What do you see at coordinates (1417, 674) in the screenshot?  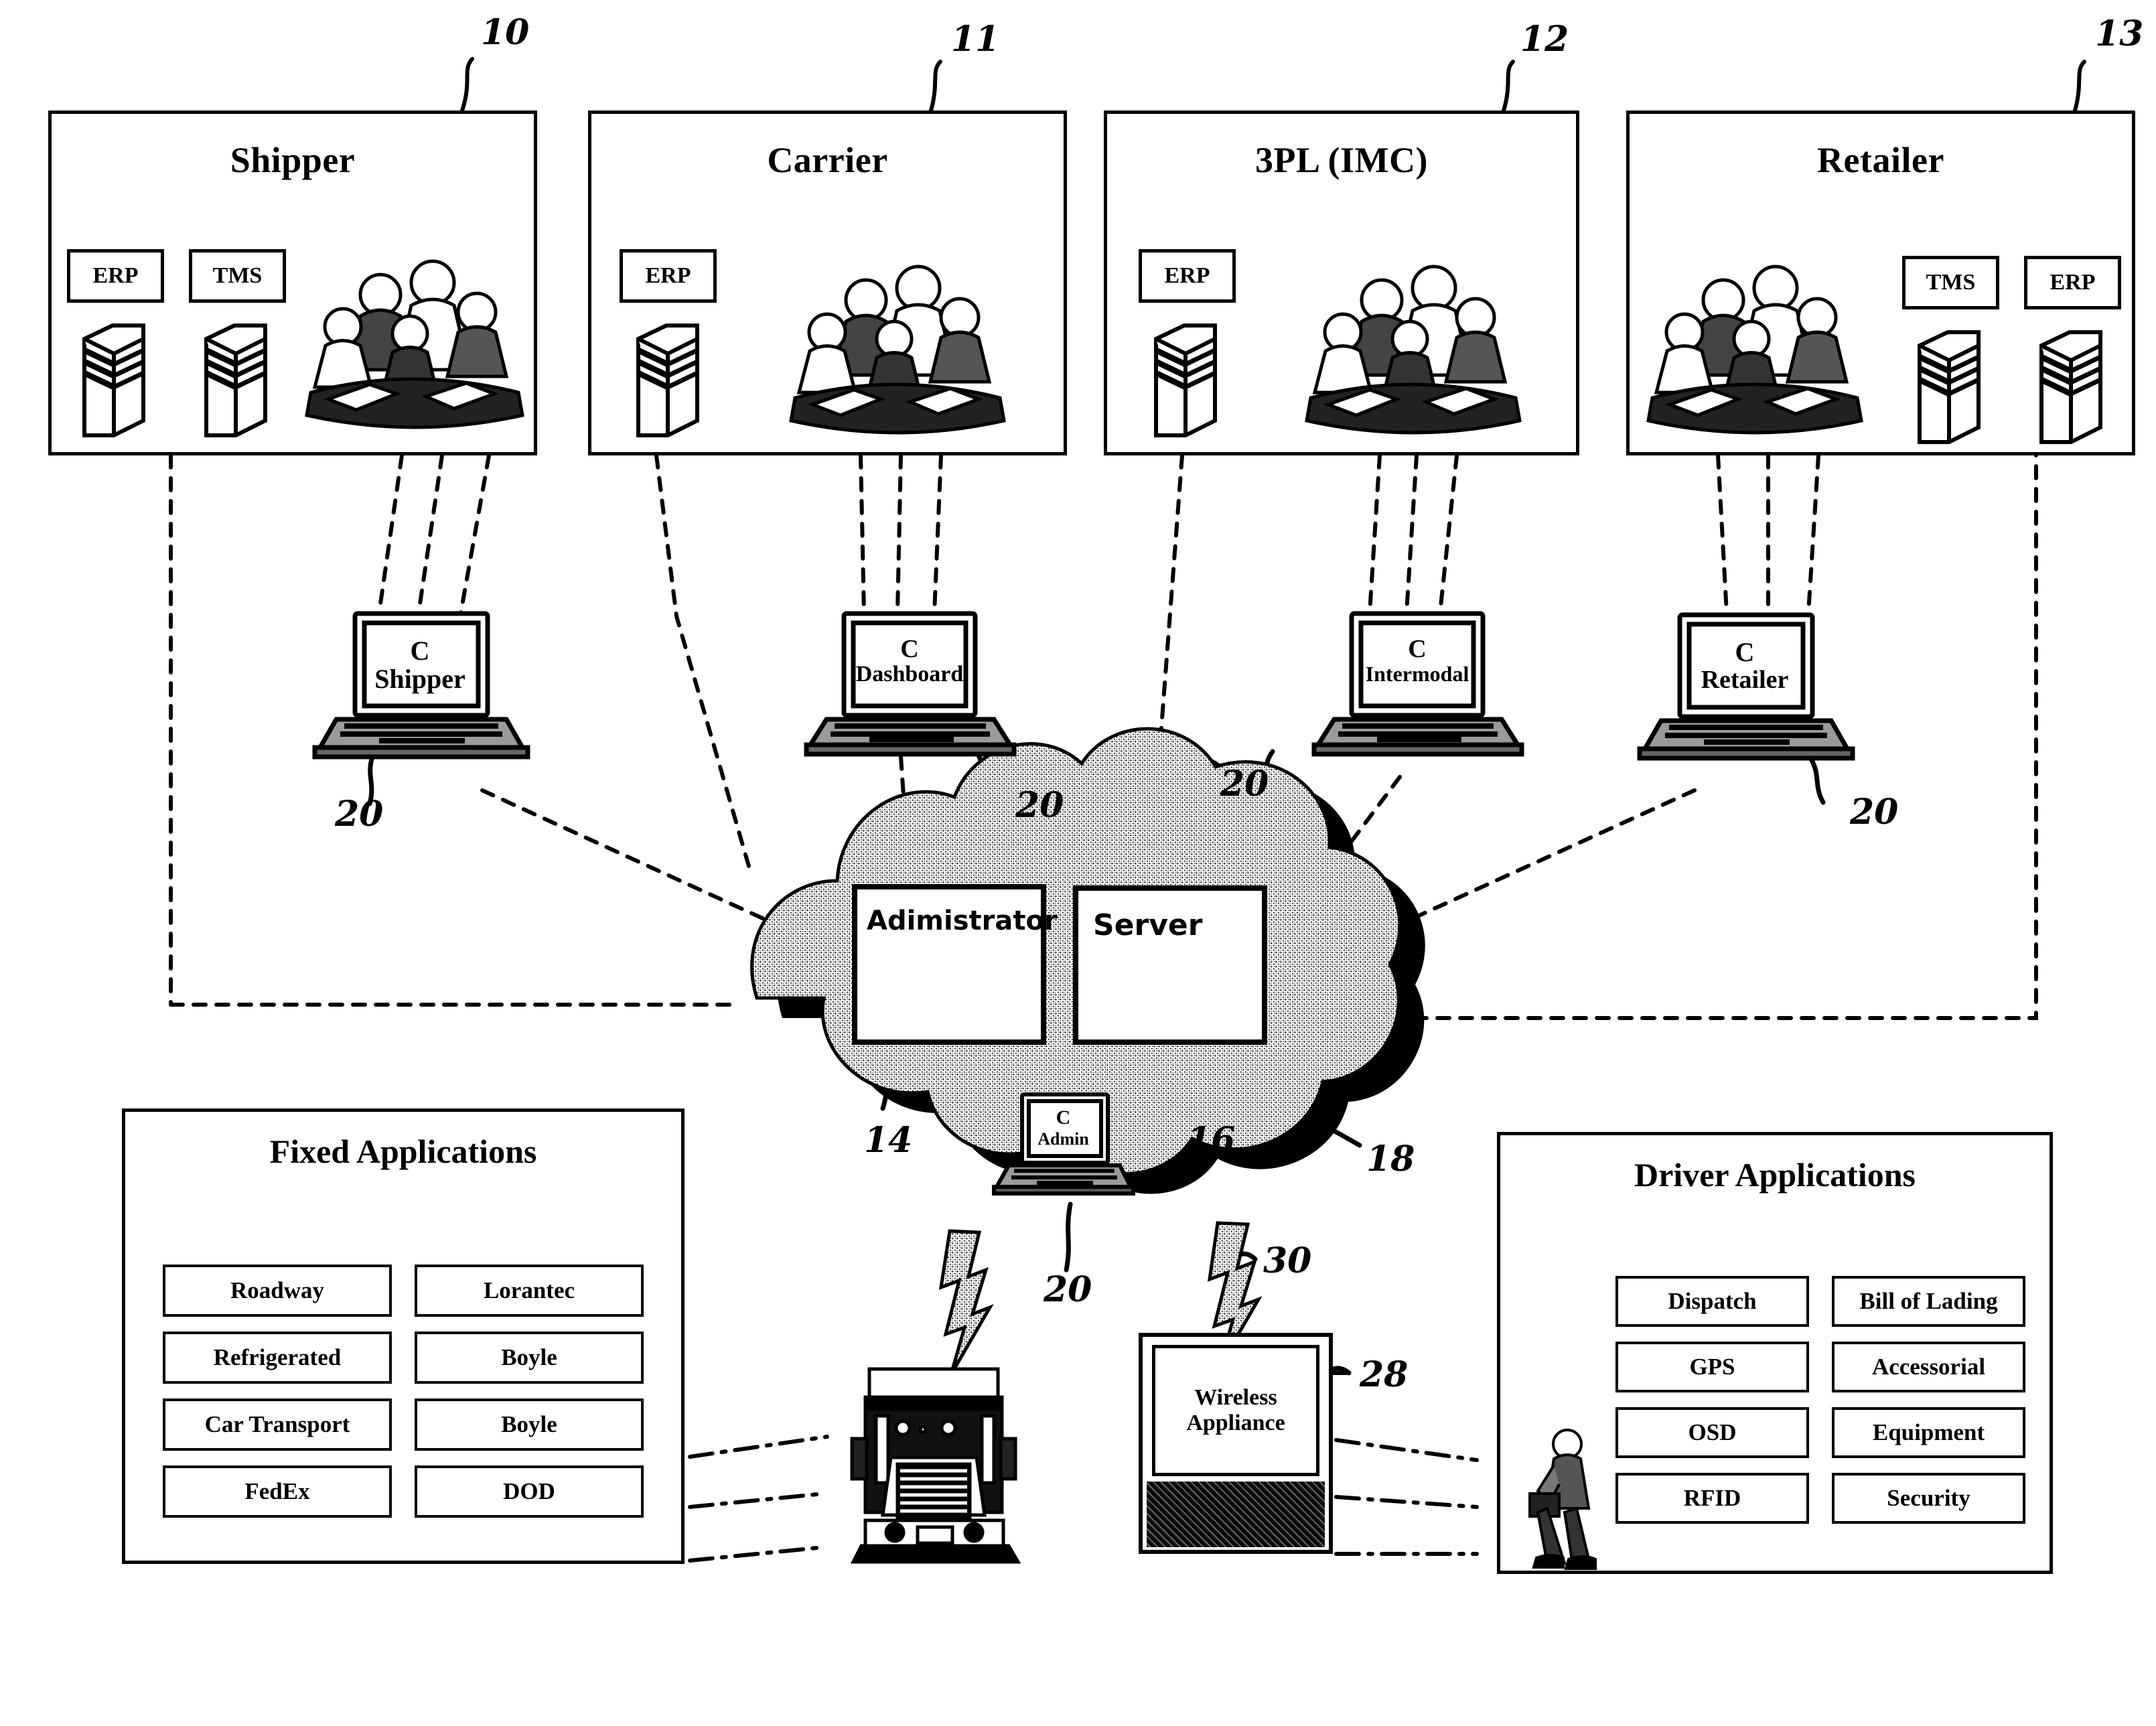 I see `client-laptop-screen-line2: Intermodal` at bounding box center [1417, 674].